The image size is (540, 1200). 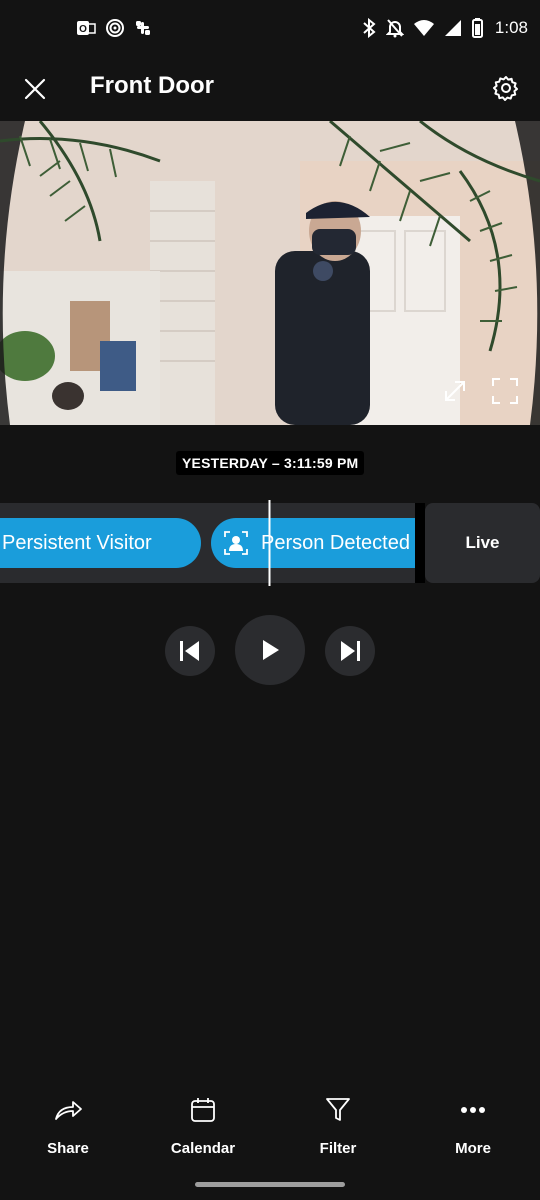 I want to click on event-label: Person Detected, so click(x=335, y=542).